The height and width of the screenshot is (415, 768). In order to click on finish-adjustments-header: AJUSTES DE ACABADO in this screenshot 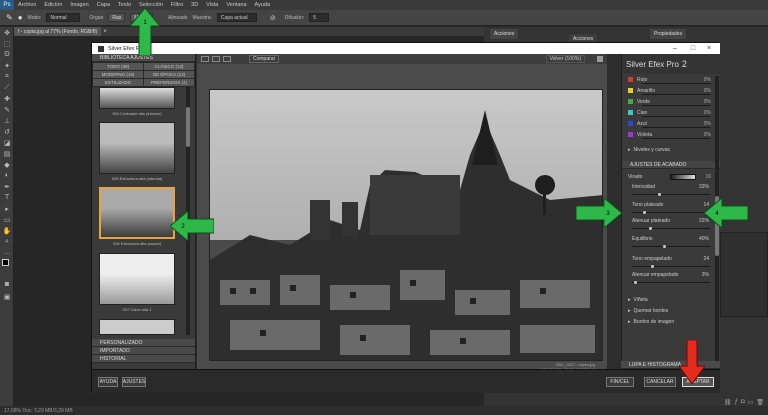, I will do `click(671, 165)`.